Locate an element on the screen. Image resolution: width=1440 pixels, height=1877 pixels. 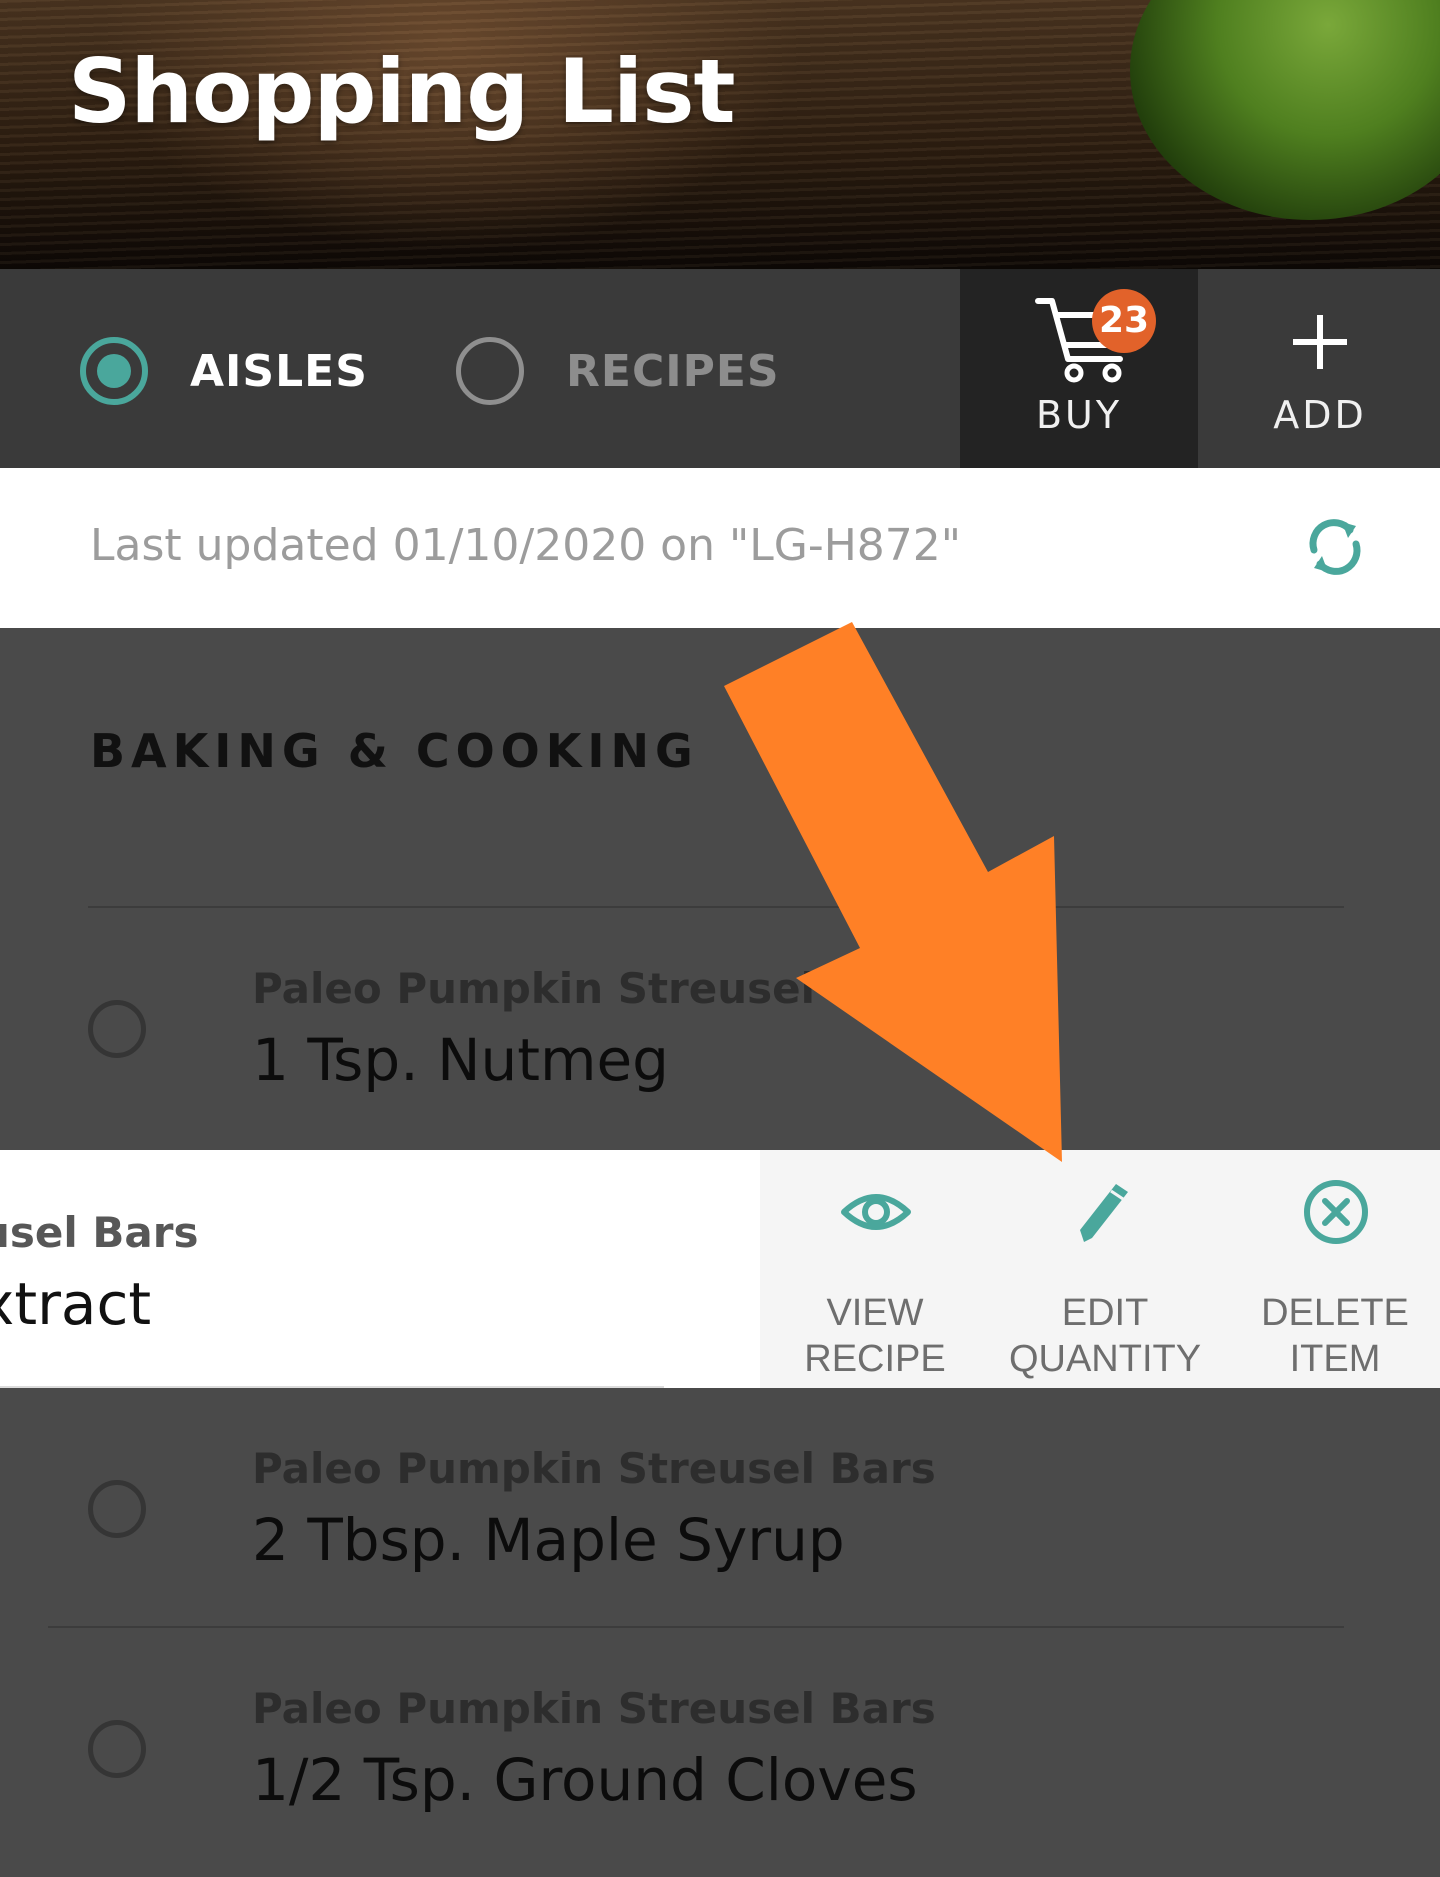
aisles-label: AISLES is located at coordinates (279, 371).